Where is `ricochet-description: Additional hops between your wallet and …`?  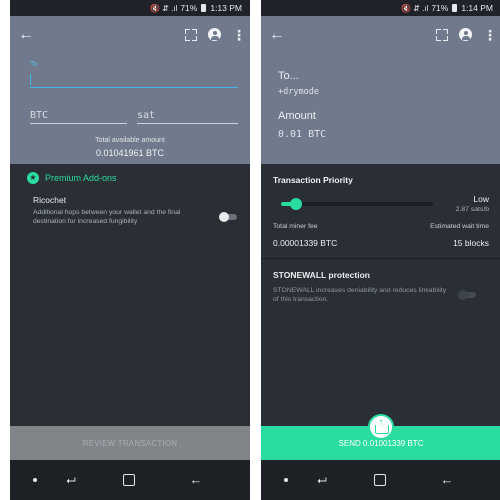
ricochet-description: Additional hops between your wallet and … is located at coordinates (107, 217).